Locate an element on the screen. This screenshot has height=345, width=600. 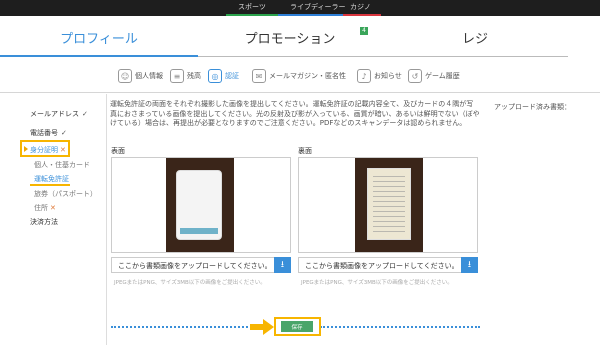
subnav-verification: ◎ 認証 is located at coordinates (223, 76).